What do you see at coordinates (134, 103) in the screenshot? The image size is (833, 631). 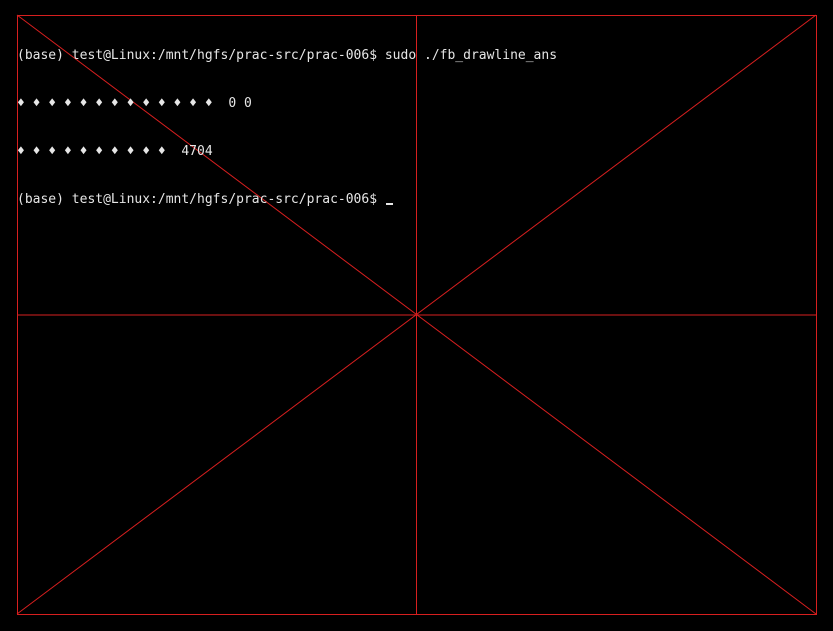 I see `terminal-line-output-1: ♦ ♦ ♦ ♦ ♦ ♦ ♦ ♦ ♦ ♦ ♦ ♦ ♦ 0 0` at bounding box center [134, 103].